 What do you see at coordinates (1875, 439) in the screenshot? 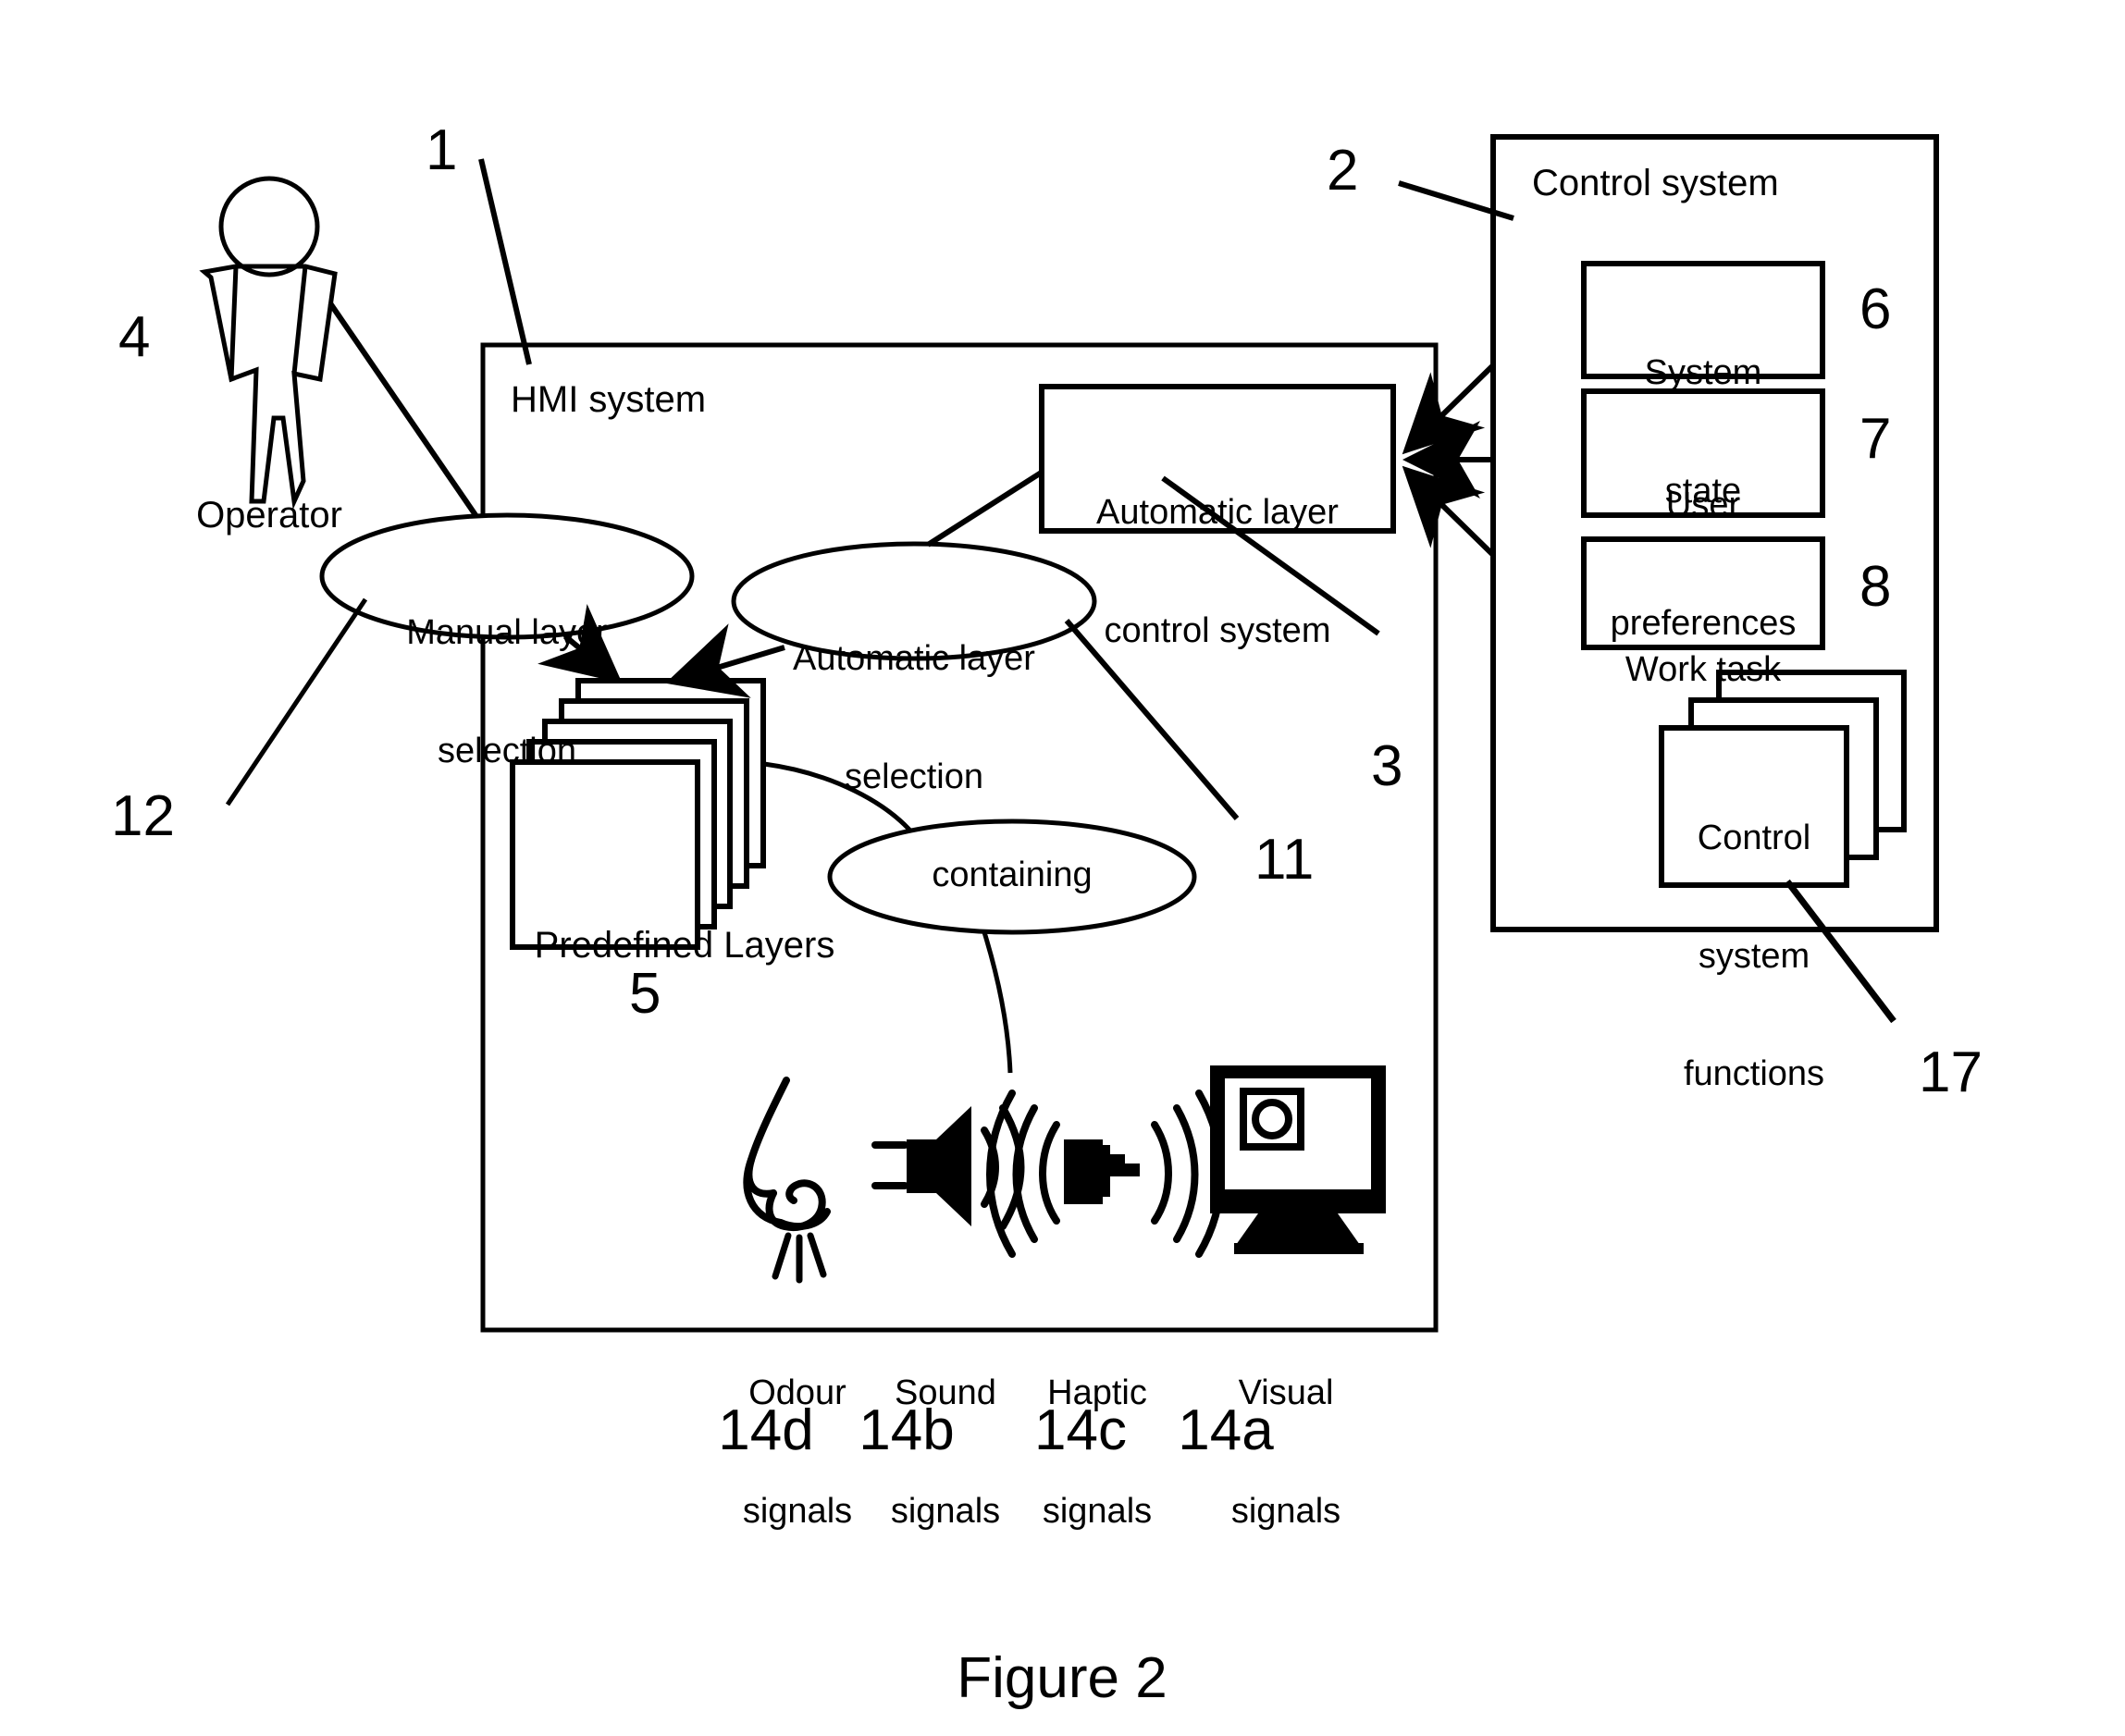
I see `ref-number-7: 7` at bounding box center [1875, 439].